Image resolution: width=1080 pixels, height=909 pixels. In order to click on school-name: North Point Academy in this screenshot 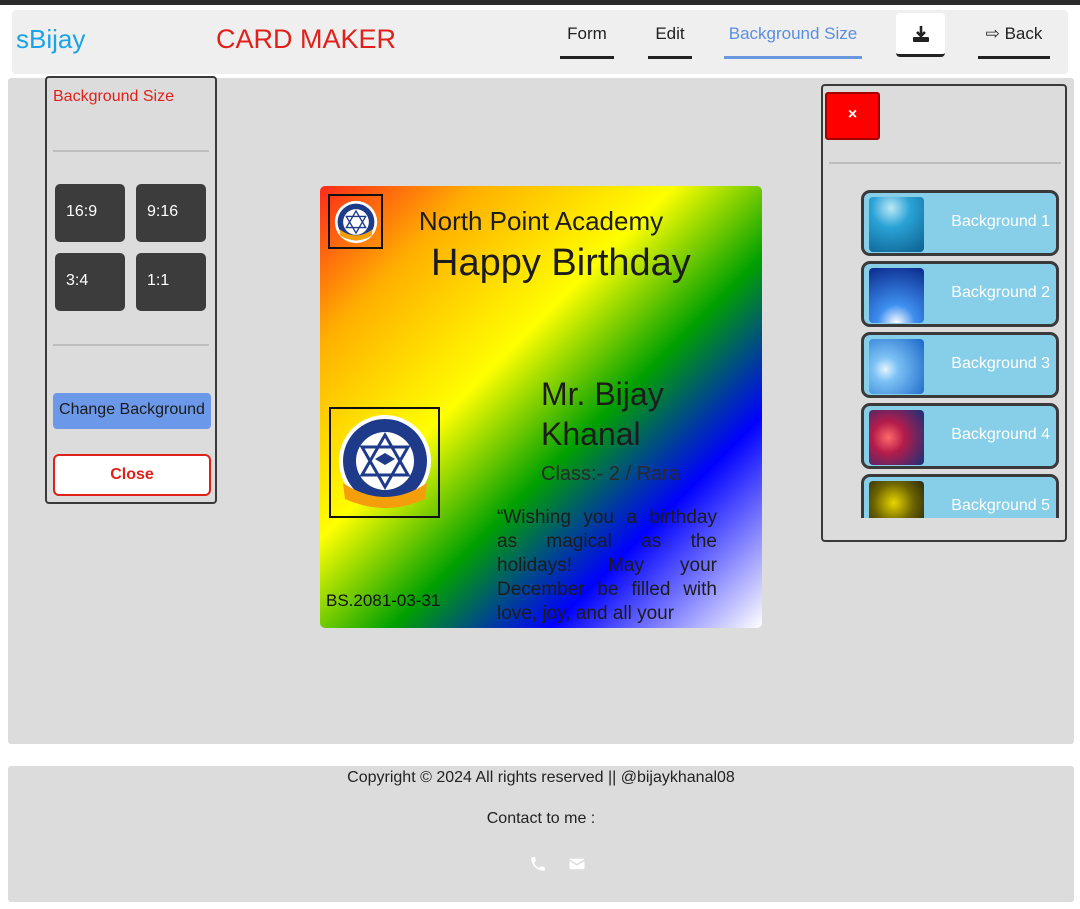, I will do `click(541, 221)`.